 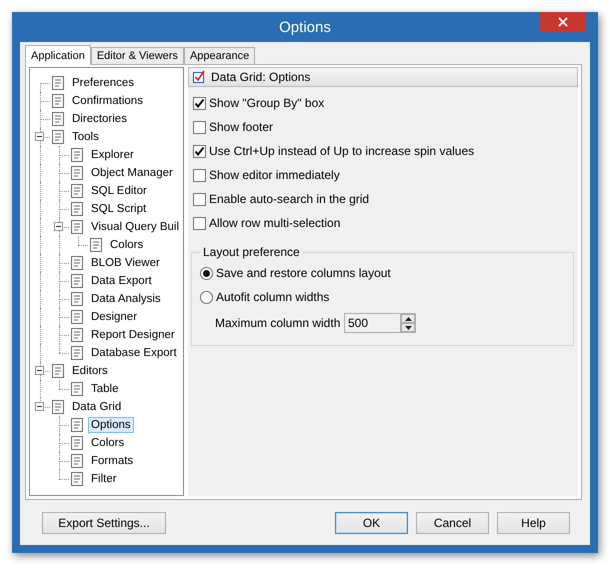 I want to click on tree-item: SQL Script, so click(x=119, y=209).